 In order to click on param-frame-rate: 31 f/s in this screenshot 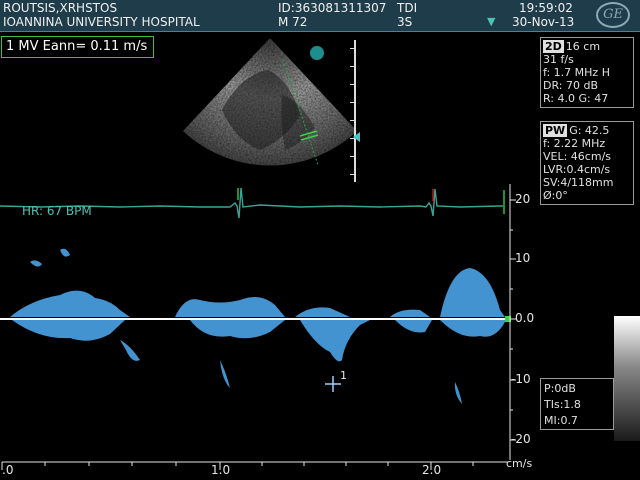, I will do `click(558, 59)`.